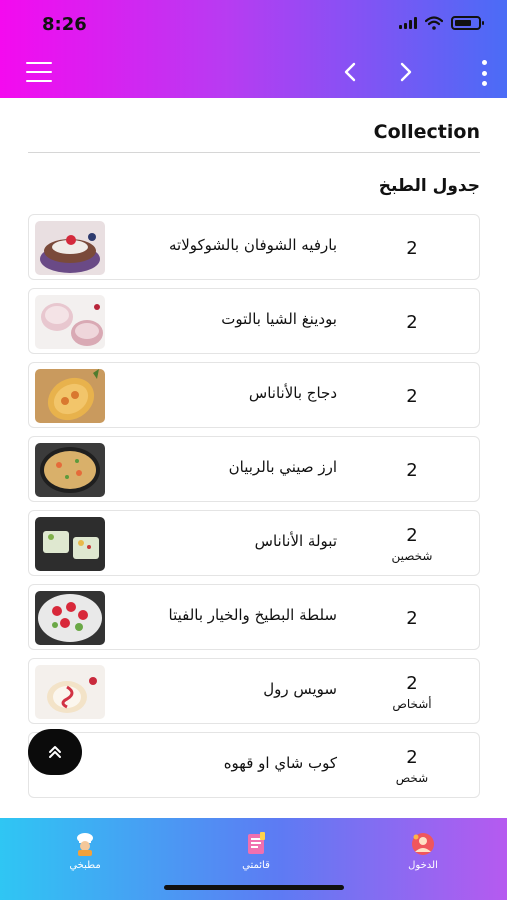 The image size is (507, 900). Describe the element at coordinates (64, 24) in the screenshot. I see `status-time: 8:26` at that location.